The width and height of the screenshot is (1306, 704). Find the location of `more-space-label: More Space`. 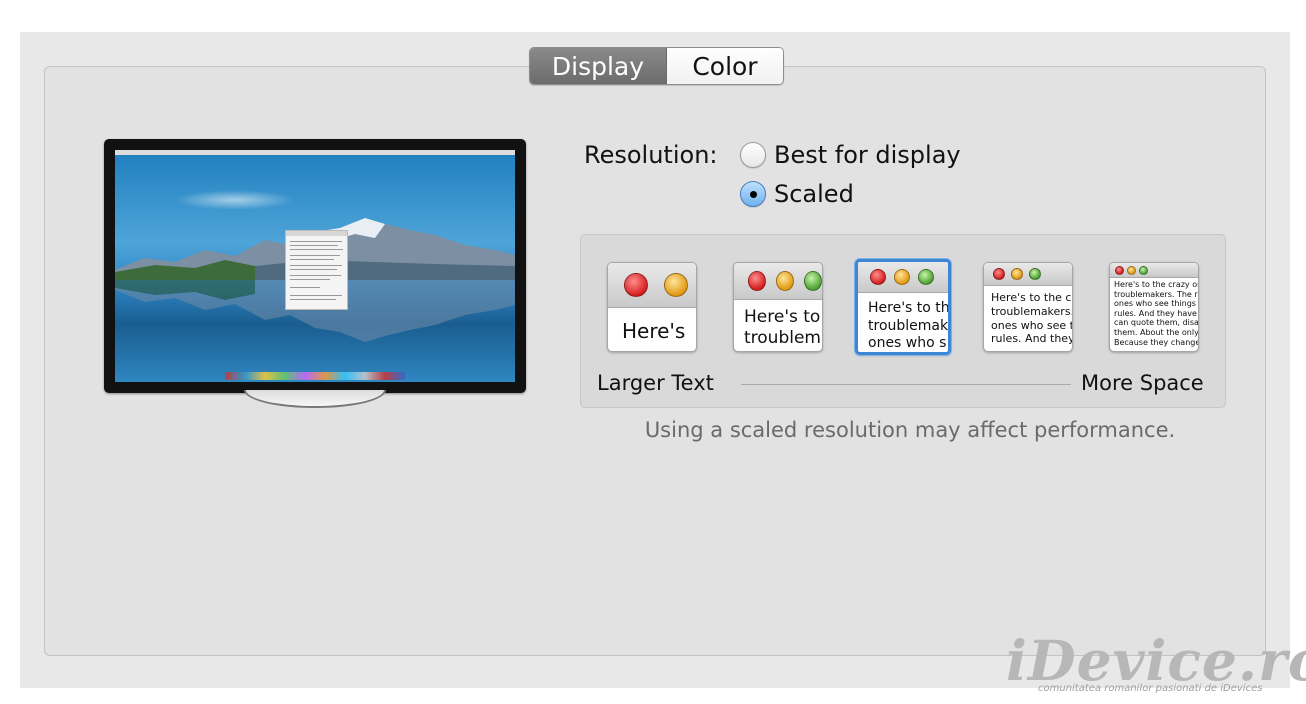

more-space-label: More Space is located at coordinates (1142, 383).